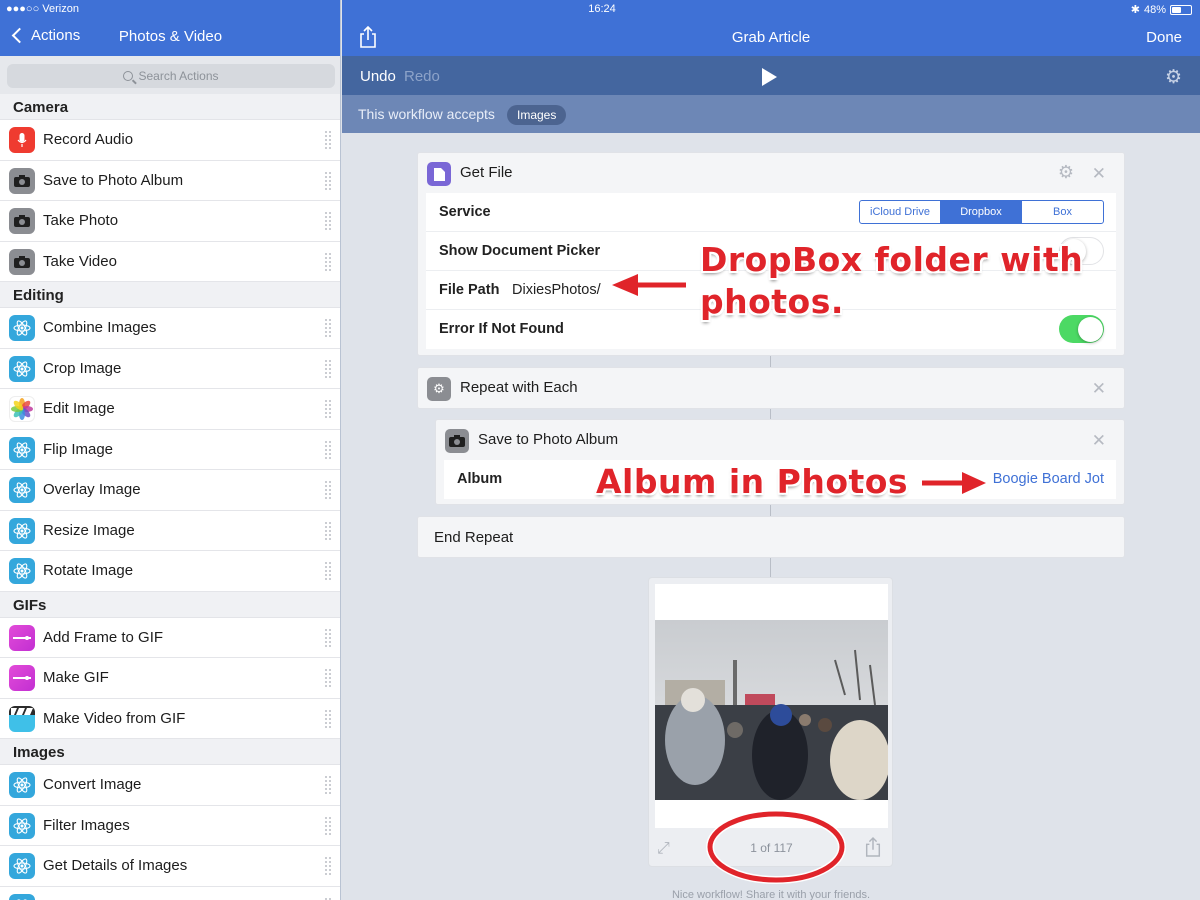 Image resolution: width=1200 pixels, height=900 pixels. What do you see at coordinates (892, 259) in the screenshot?
I see `dropbox-annotation-line: DropBox folder with` at bounding box center [892, 259].